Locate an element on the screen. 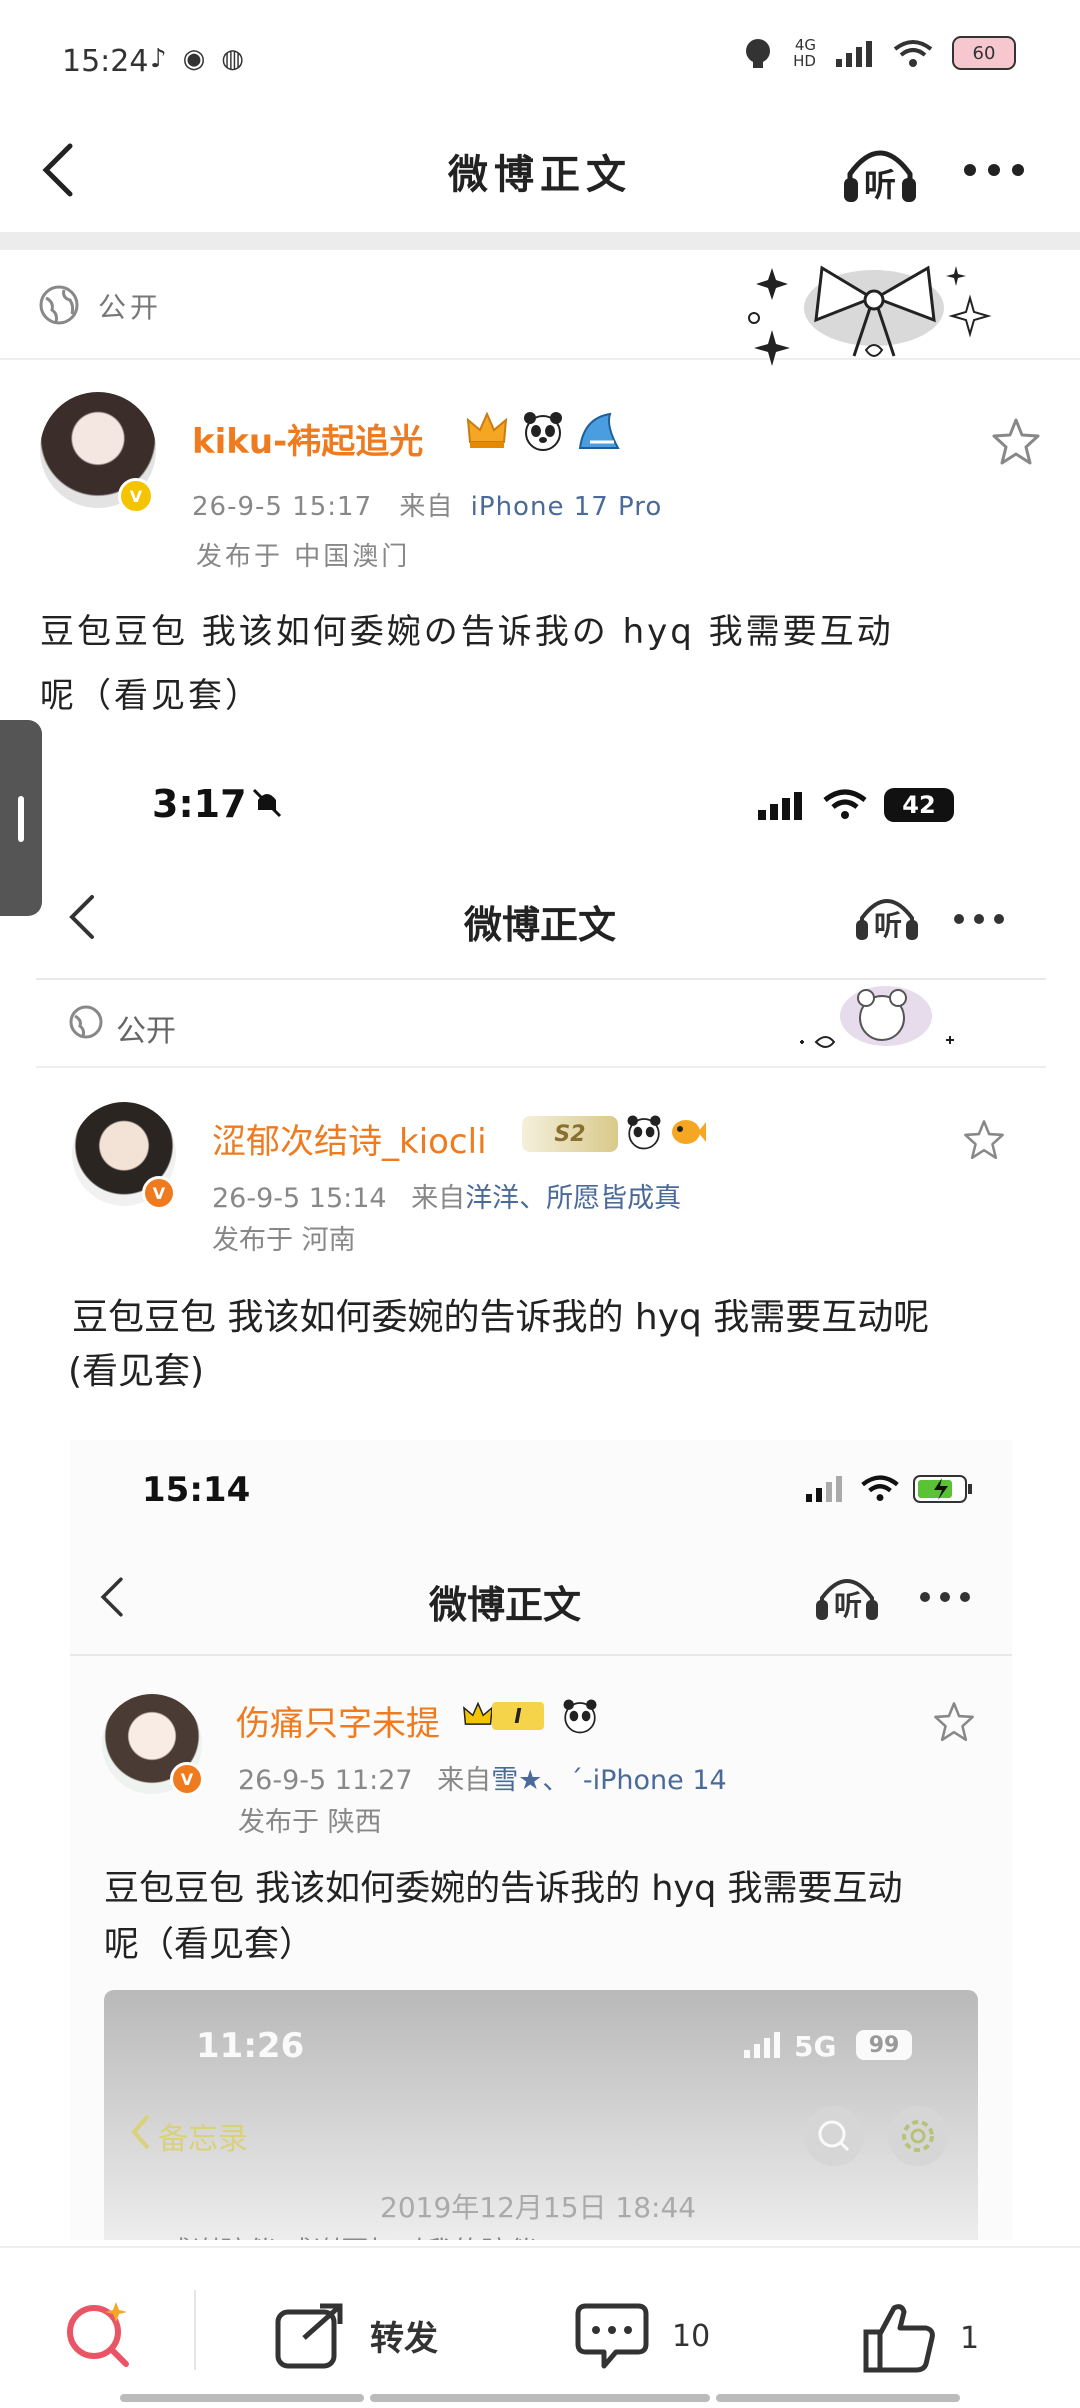 This screenshot has height=2408, width=1080. favorite-star-icon is located at coordinates (1016, 442).